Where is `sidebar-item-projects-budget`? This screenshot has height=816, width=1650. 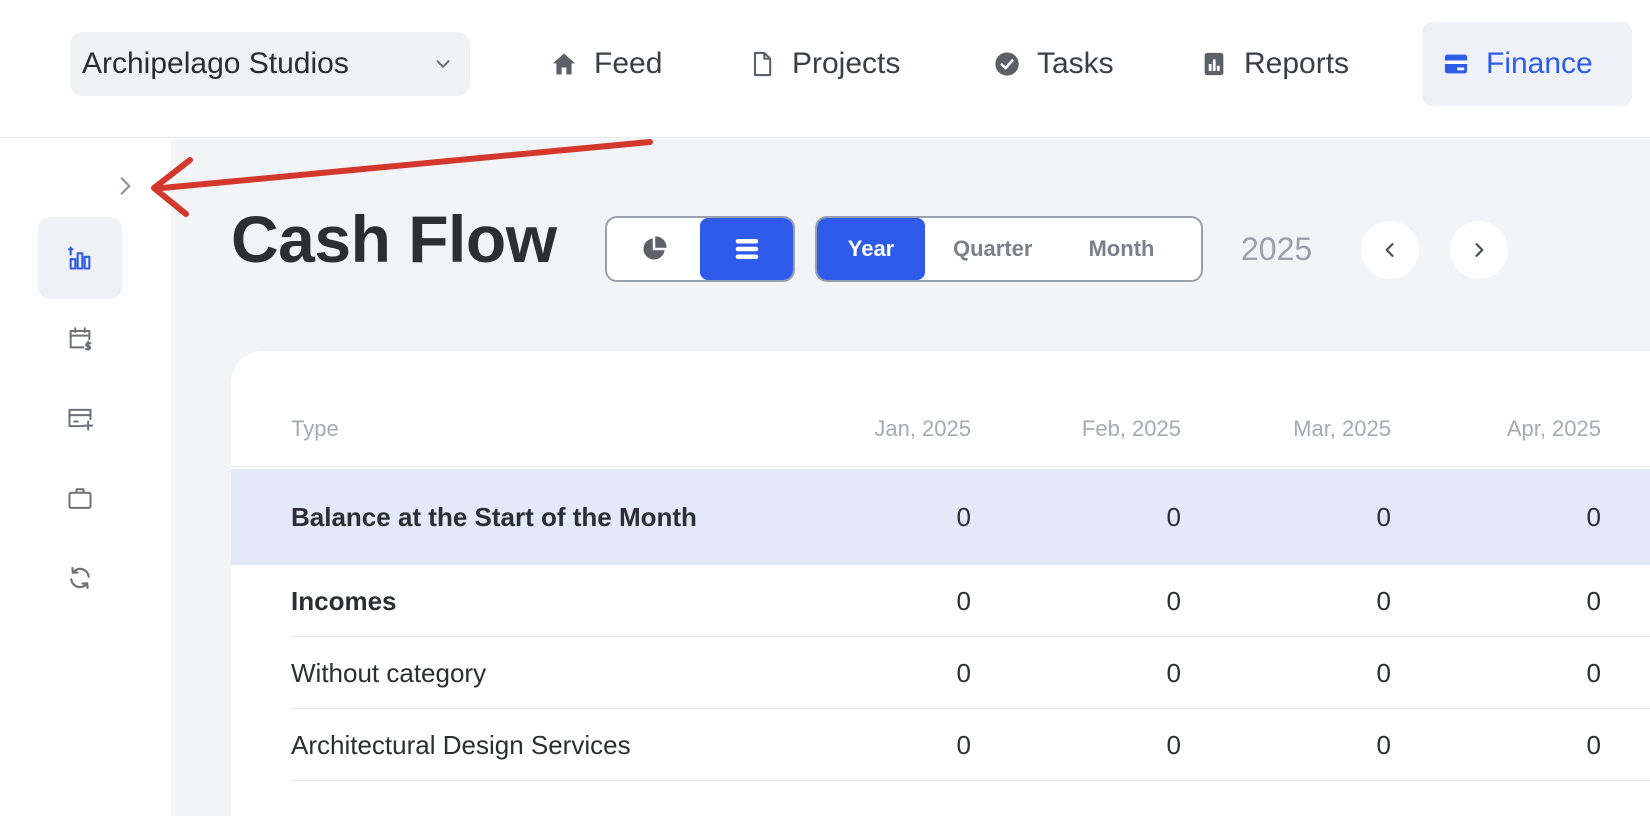
sidebar-item-projects-budget is located at coordinates (80, 498).